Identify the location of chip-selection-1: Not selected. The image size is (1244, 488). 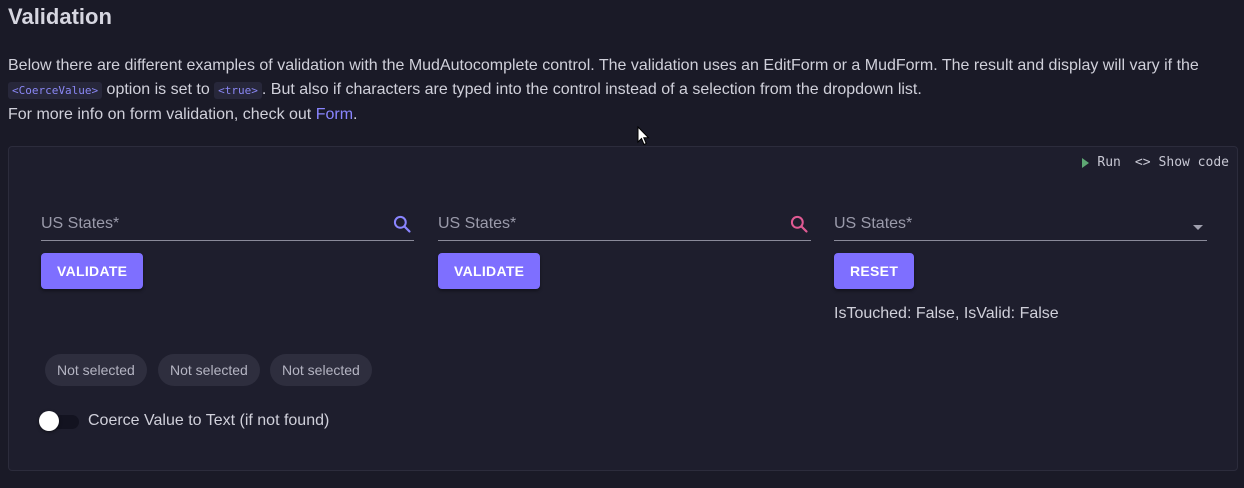
(96, 370).